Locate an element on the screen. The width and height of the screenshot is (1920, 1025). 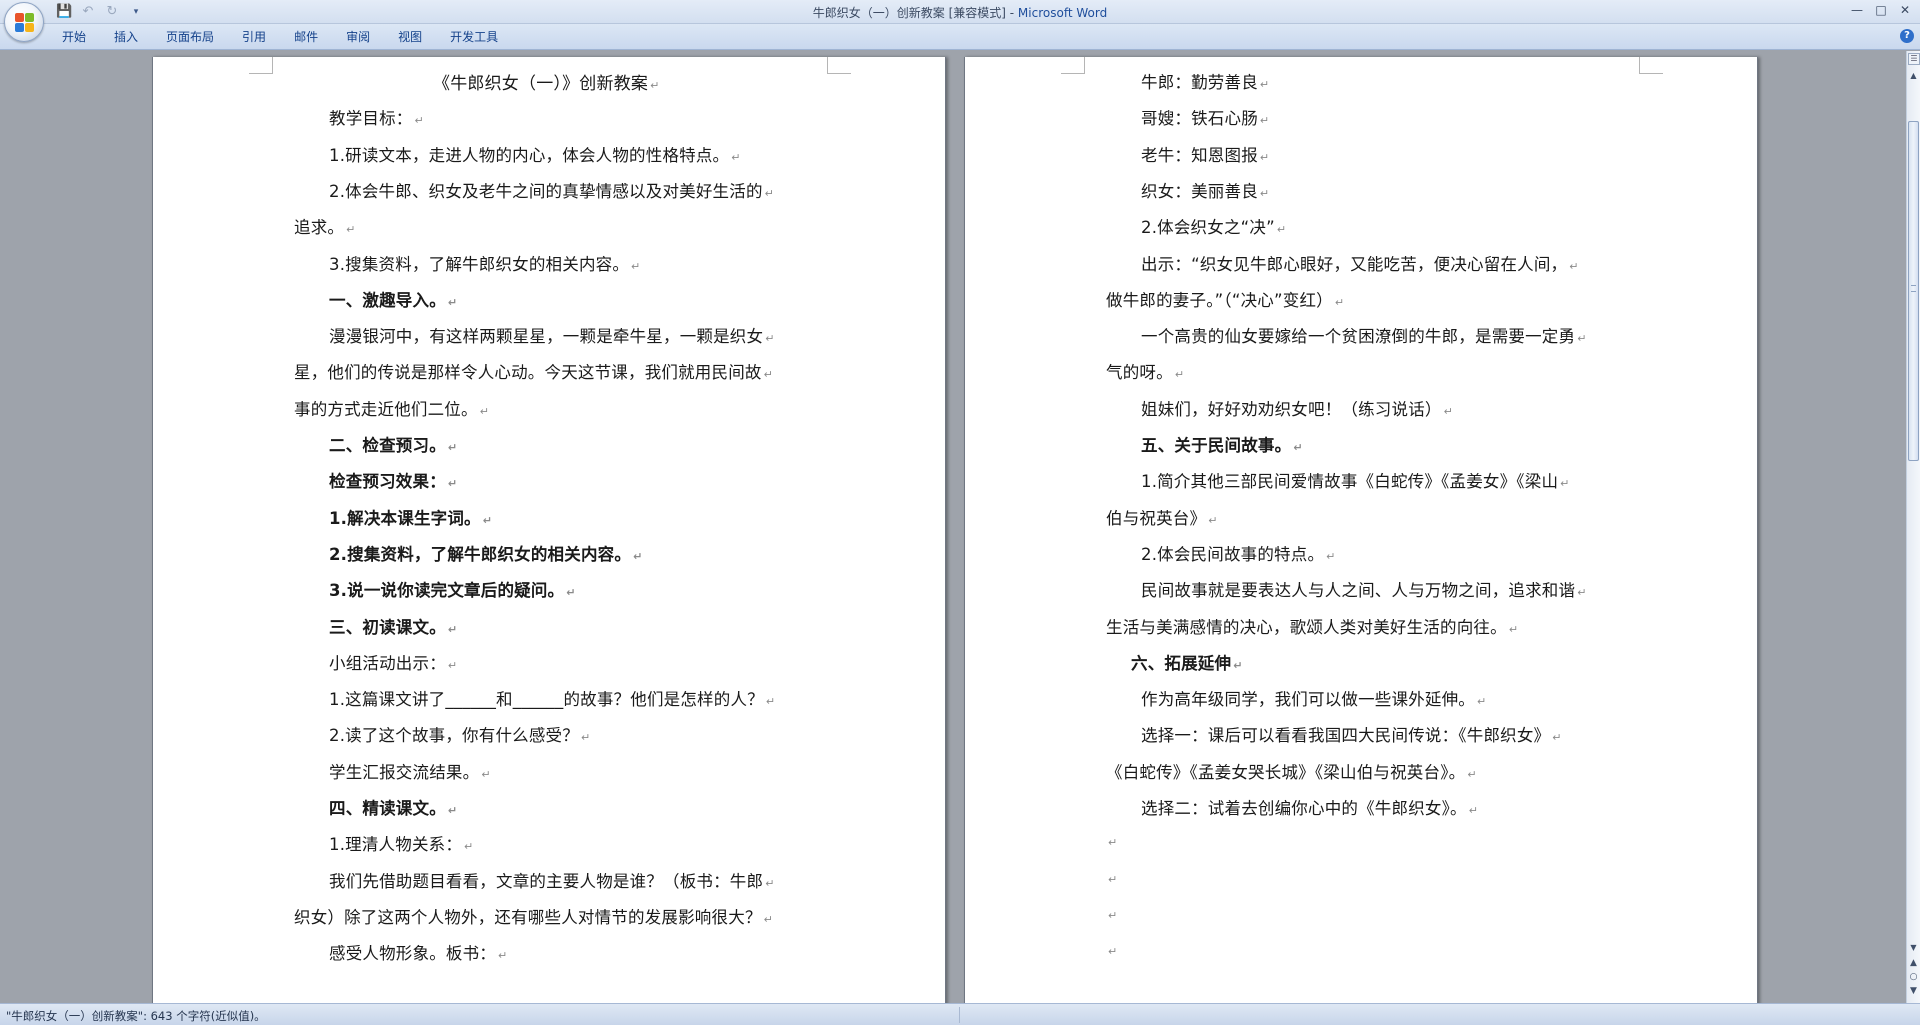
document-line: 1.简介其他三部民间爱情故事《白蛇传》《孟姜女》《梁山 ↵ is located at coordinates (1355, 480).